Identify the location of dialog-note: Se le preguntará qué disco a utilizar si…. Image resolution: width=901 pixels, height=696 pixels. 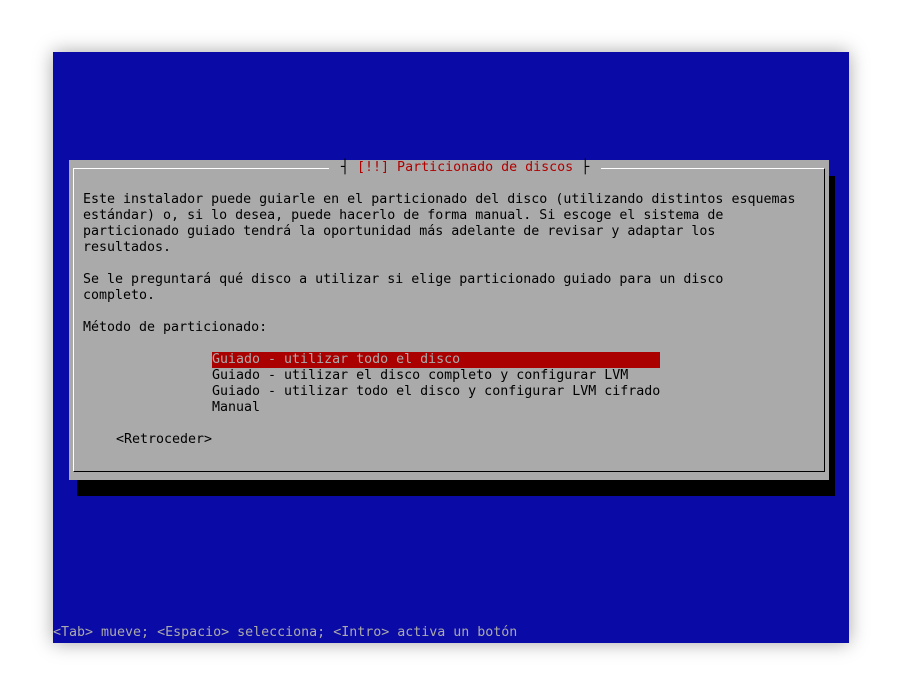
(403, 287).